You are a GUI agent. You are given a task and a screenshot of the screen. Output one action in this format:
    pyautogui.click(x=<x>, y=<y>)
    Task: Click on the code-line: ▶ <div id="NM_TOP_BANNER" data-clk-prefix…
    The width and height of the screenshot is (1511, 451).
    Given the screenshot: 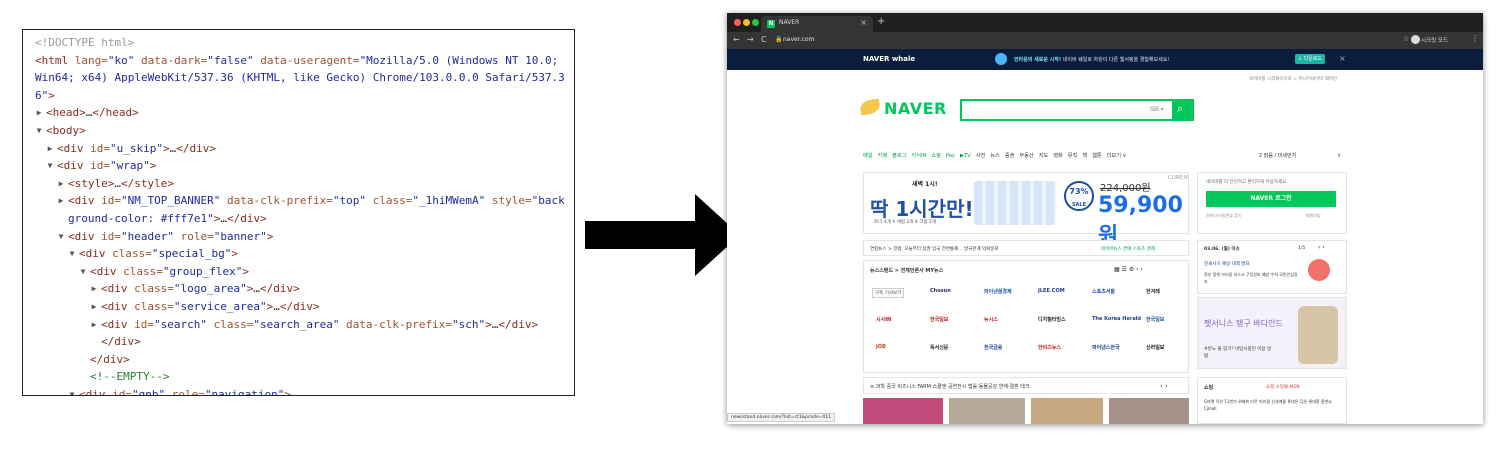 What is the action you would take?
    pyautogui.click(x=298, y=201)
    